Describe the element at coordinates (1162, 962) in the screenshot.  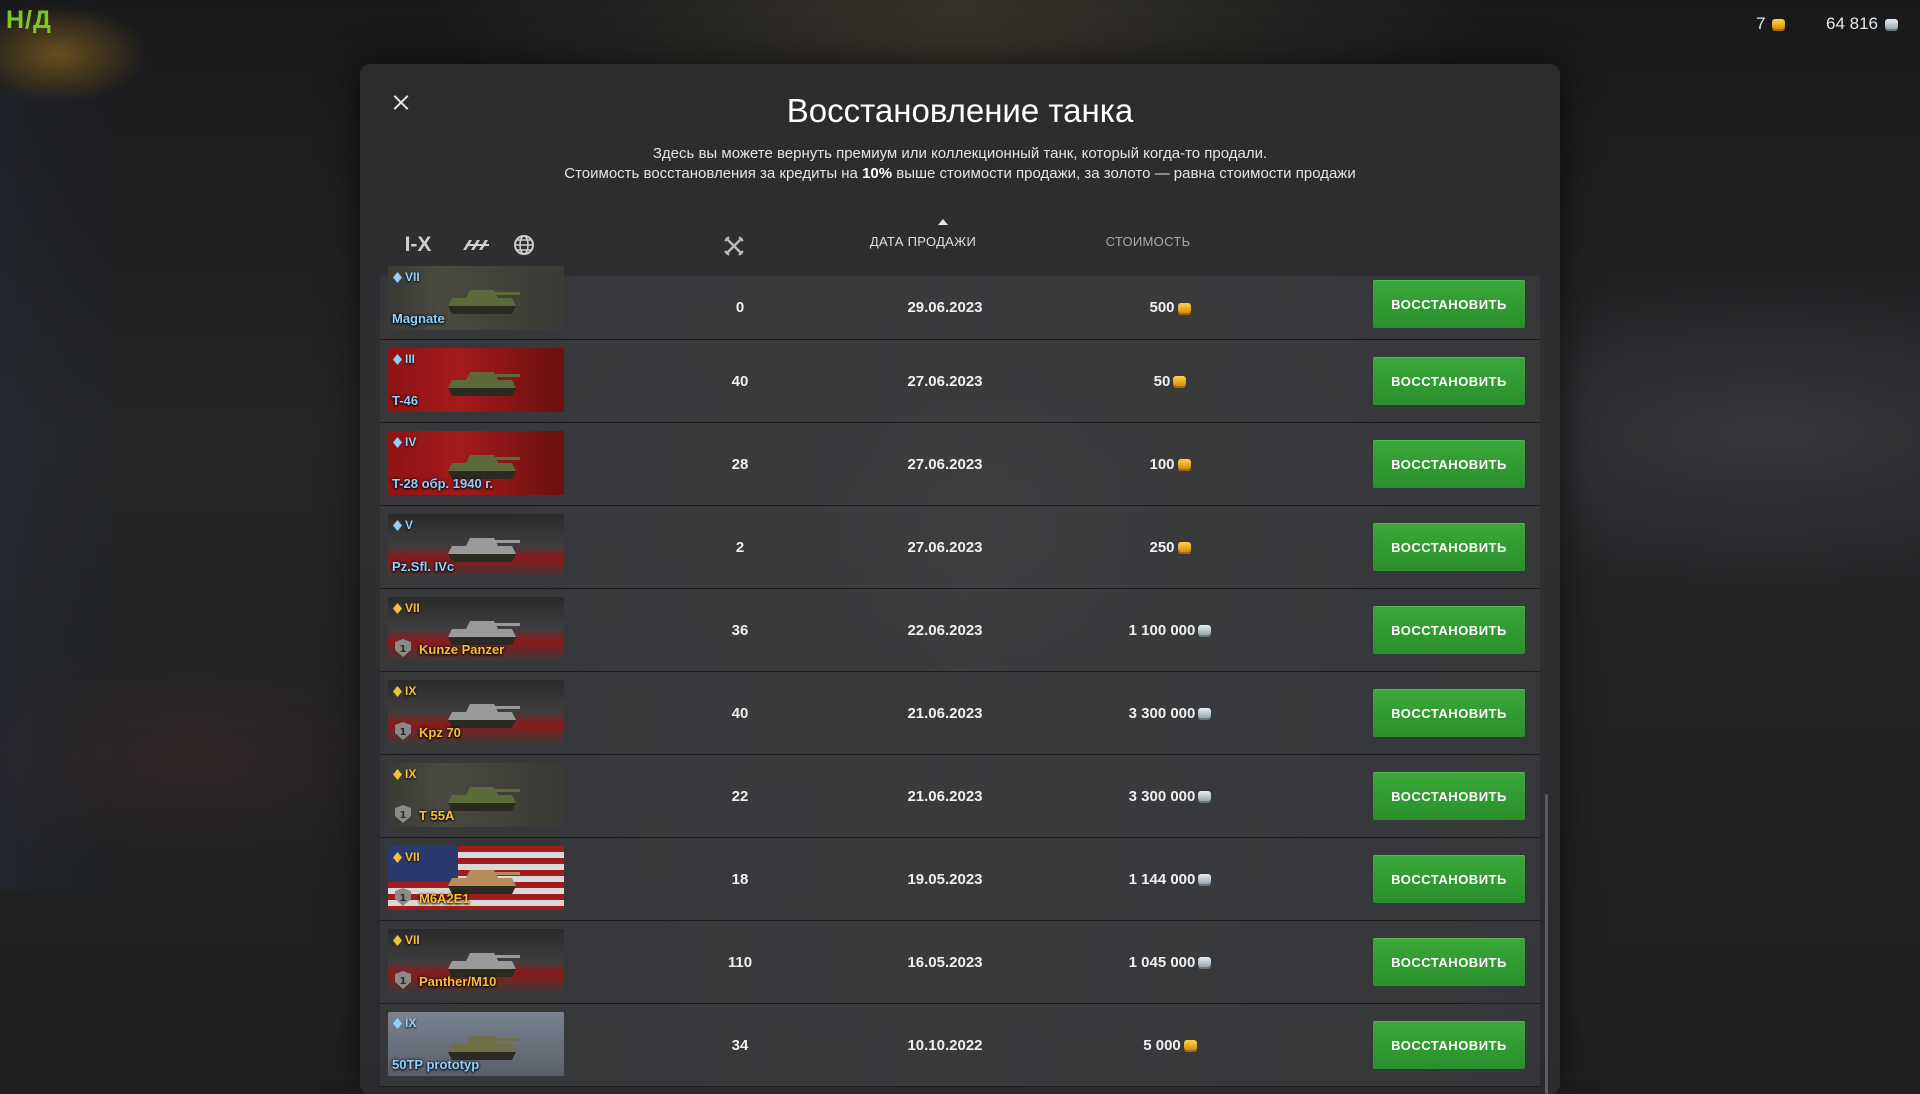
I see `cost-value: 1 045 000` at that location.